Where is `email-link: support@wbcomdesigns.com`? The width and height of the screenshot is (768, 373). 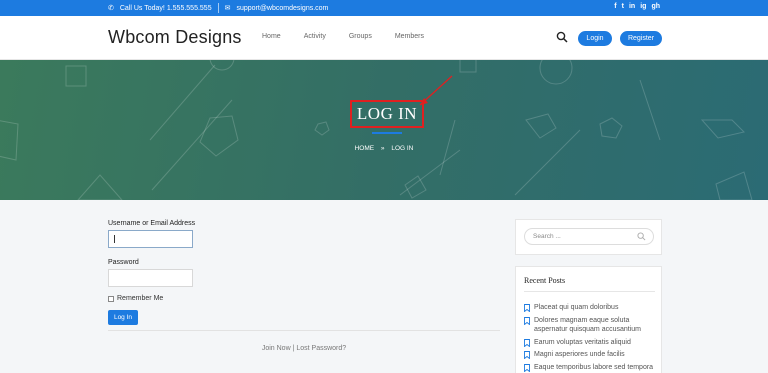 email-link: support@wbcomdesigns.com is located at coordinates (282, 8).